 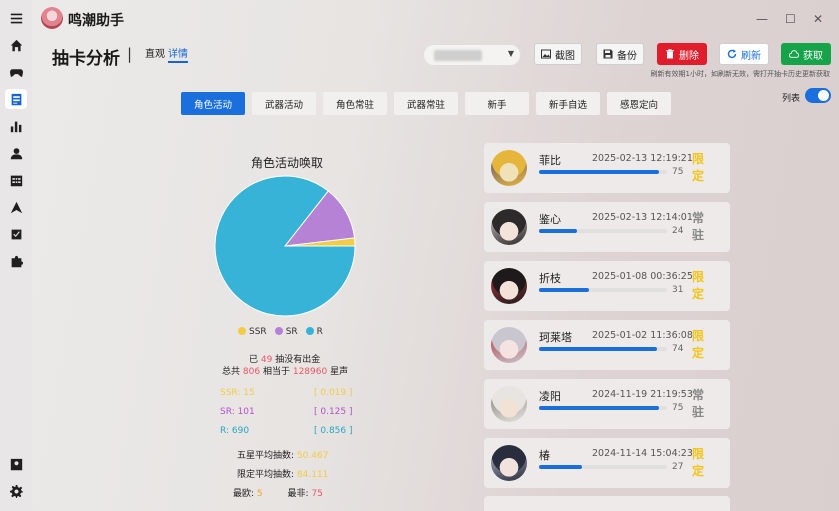 I want to click on tab-weapon-event: 武器活动, so click(x=284, y=103).